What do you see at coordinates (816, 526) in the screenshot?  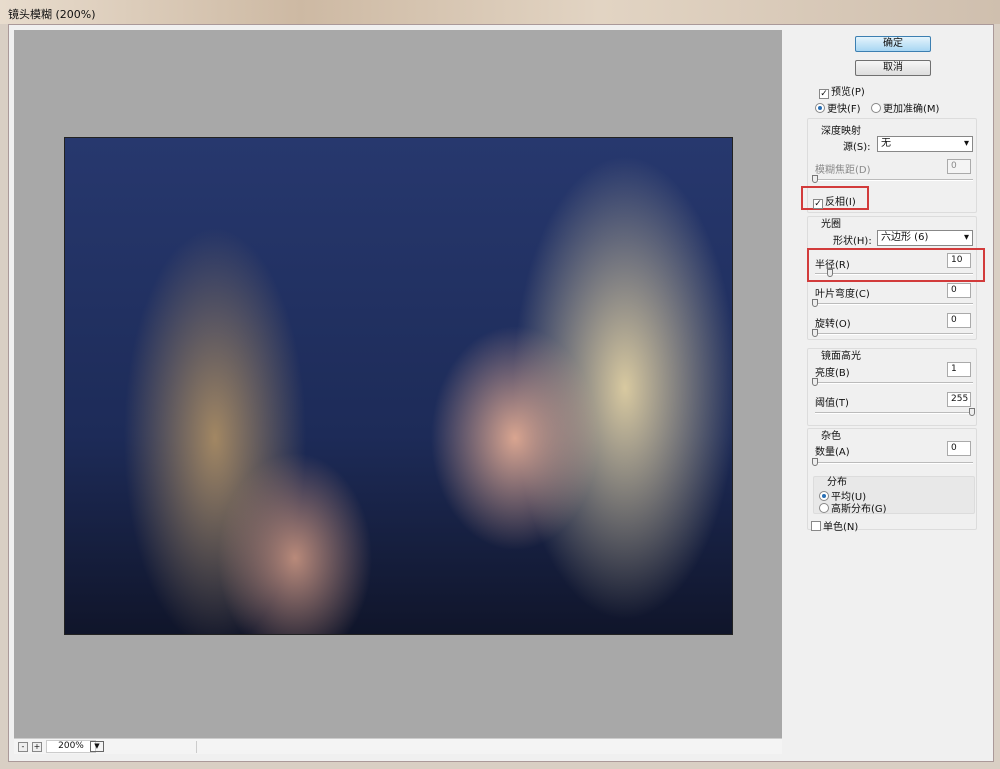 I see `checkbox-icon` at bounding box center [816, 526].